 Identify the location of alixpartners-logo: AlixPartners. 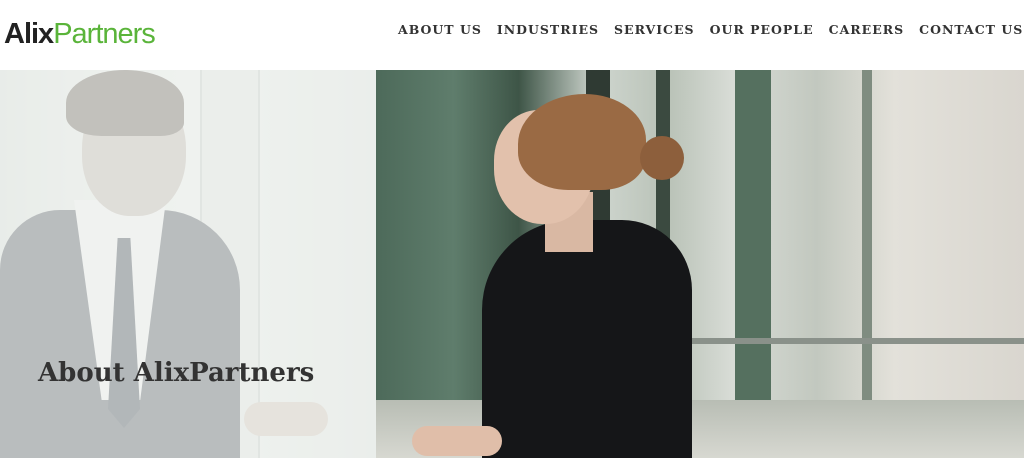
(80, 34).